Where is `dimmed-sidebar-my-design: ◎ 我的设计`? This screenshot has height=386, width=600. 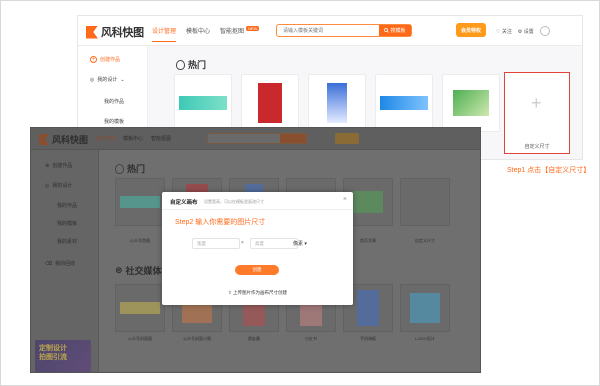 dimmed-sidebar-my-design: ◎ 我的设计 is located at coordinates (59, 186).